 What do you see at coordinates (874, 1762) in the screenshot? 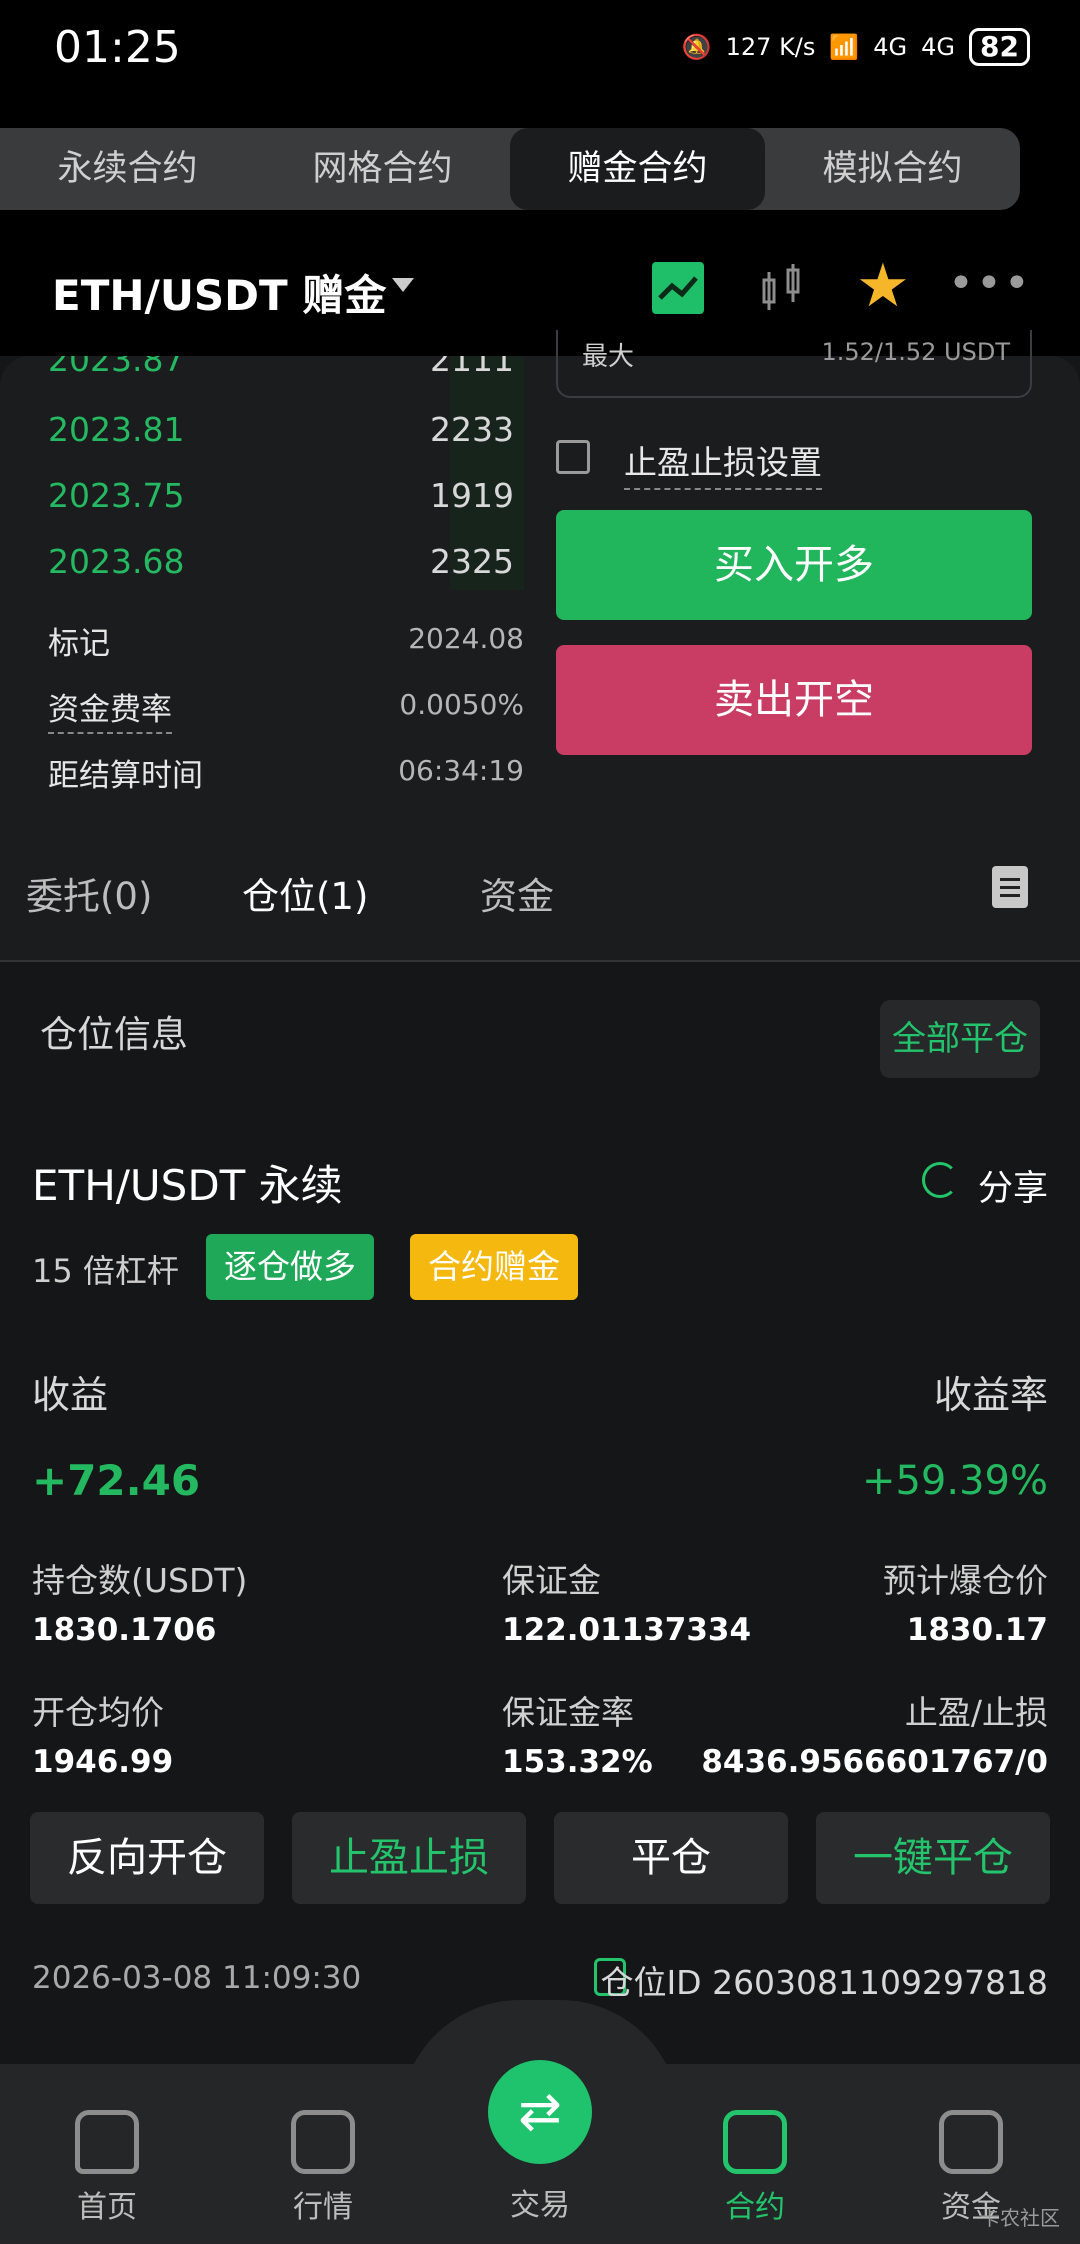
I see `tpsl-value: 8436.9566601767/0` at bounding box center [874, 1762].